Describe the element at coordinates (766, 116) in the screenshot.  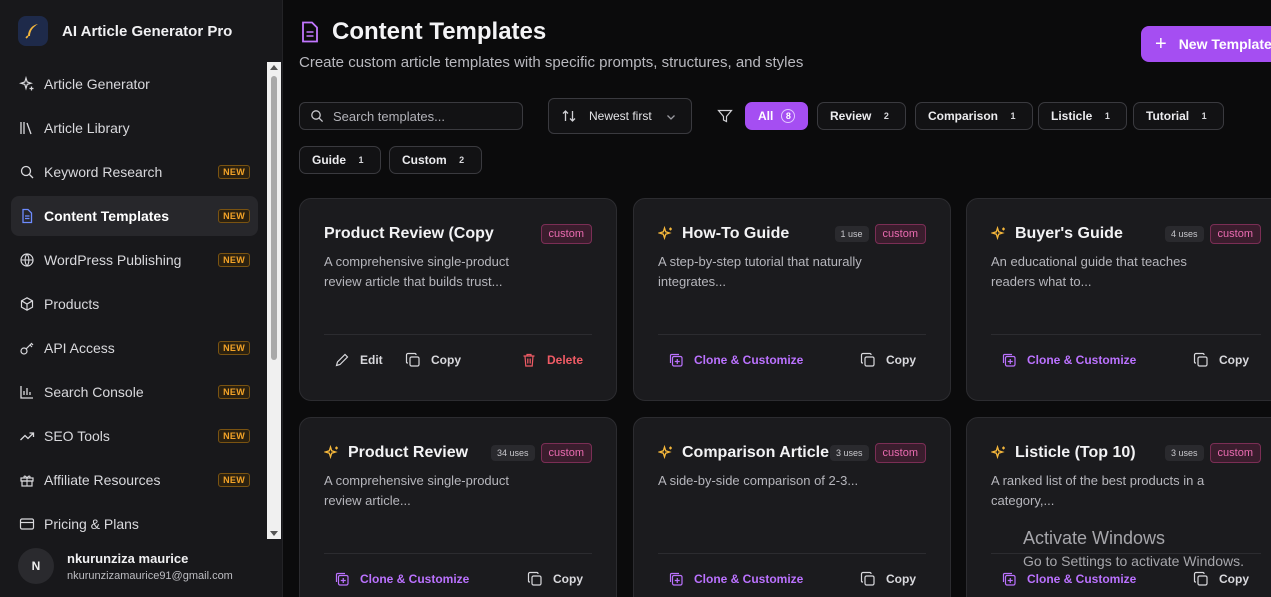
I see `filter-chip-label: All` at that location.